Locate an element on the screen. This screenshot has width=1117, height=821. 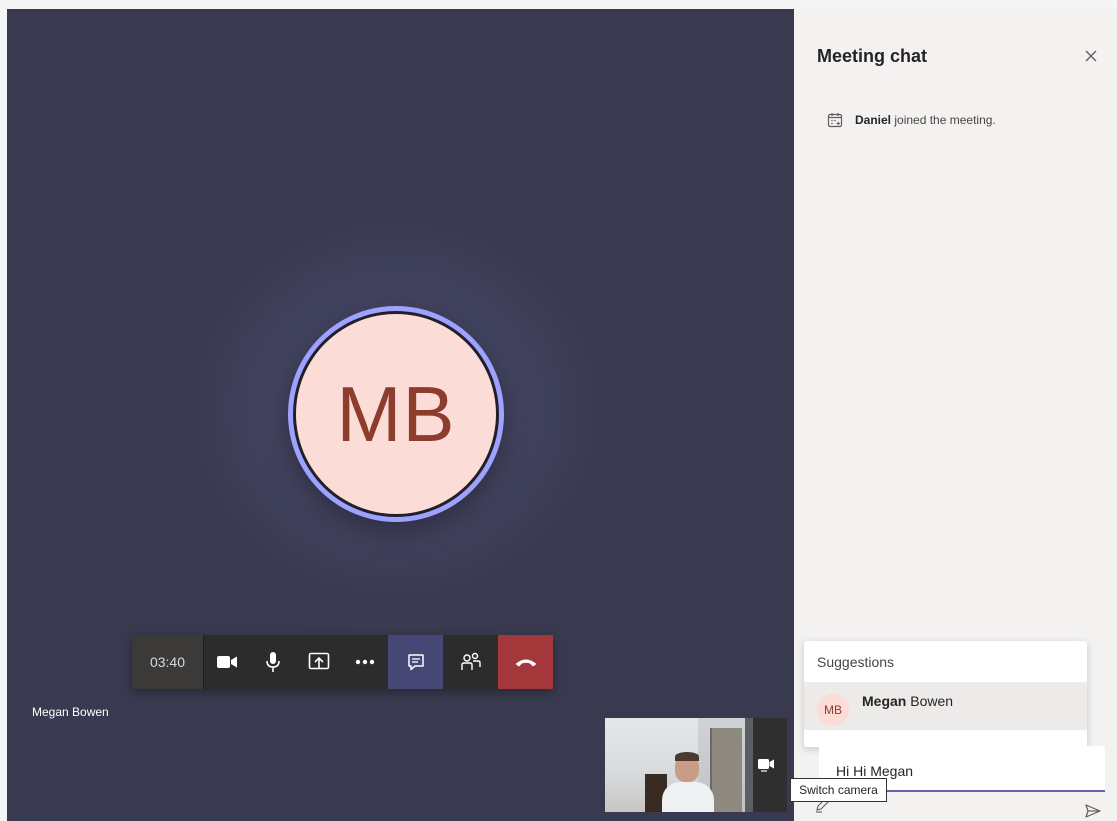
participants-icon is located at coordinates (470, 661).